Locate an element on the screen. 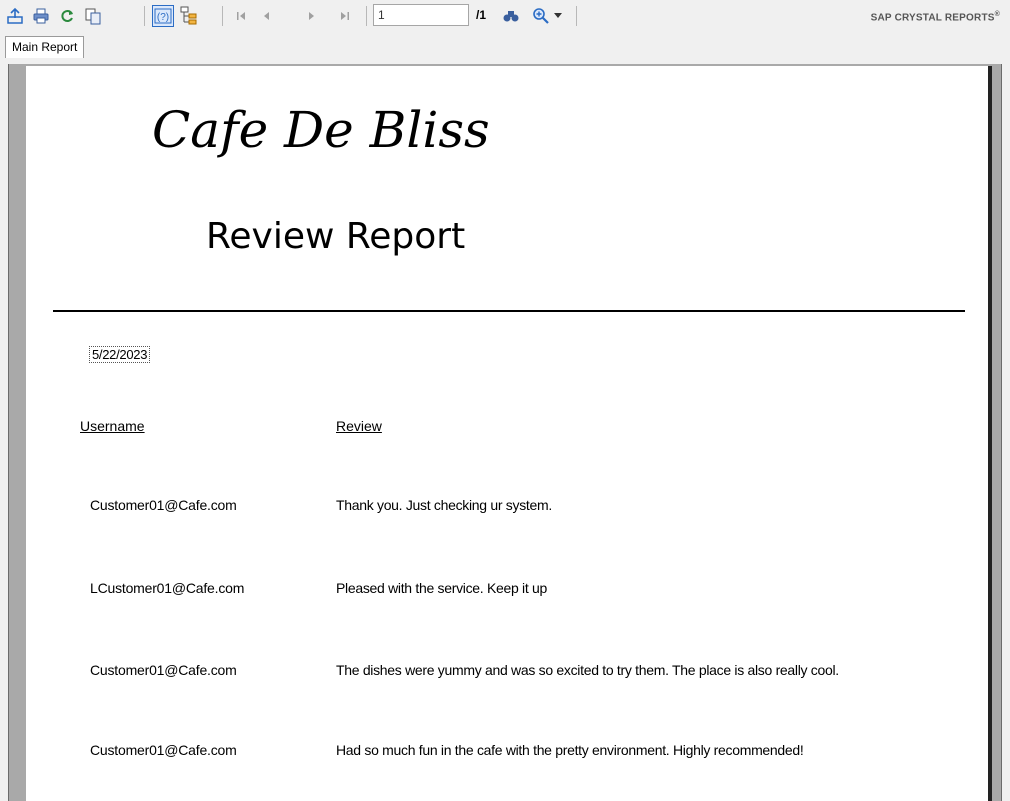 Image resolution: width=1010 pixels, height=801 pixels. tab-strip: Main Report is located at coordinates (505, 47).